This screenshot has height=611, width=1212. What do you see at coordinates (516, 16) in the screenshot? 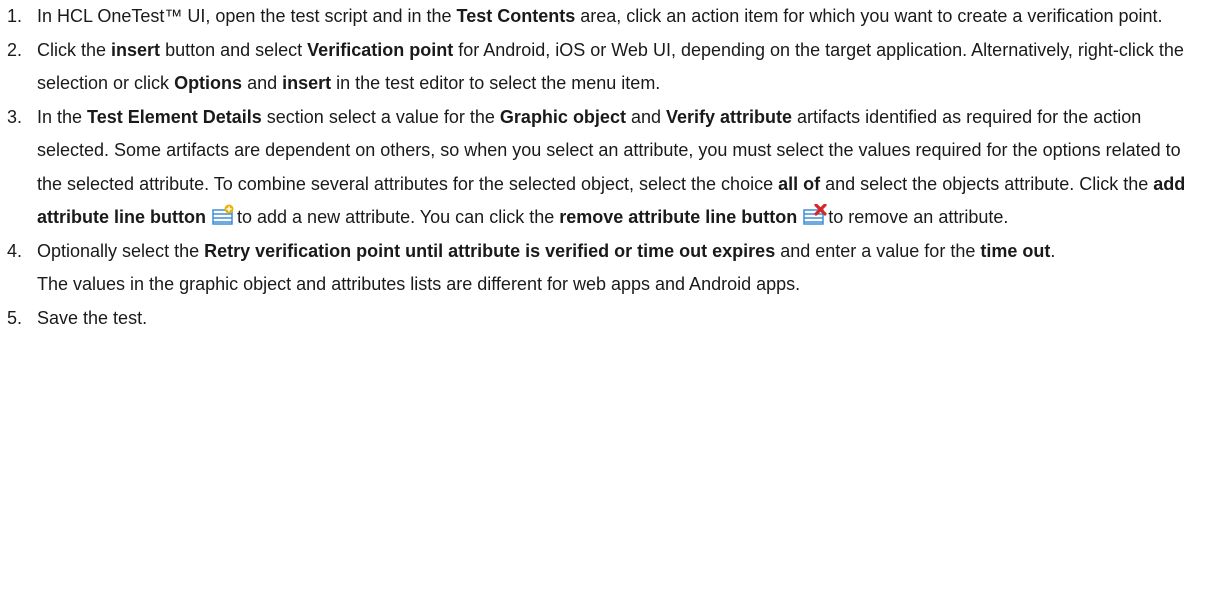
I see `bold-term: Test Contents` at bounding box center [516, 16].